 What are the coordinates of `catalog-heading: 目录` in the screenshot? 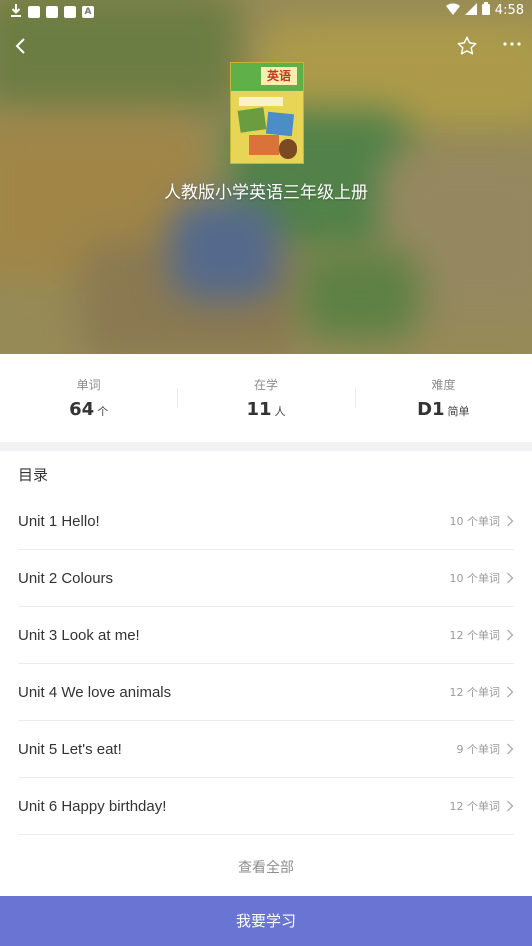 It's located at (33, 475).